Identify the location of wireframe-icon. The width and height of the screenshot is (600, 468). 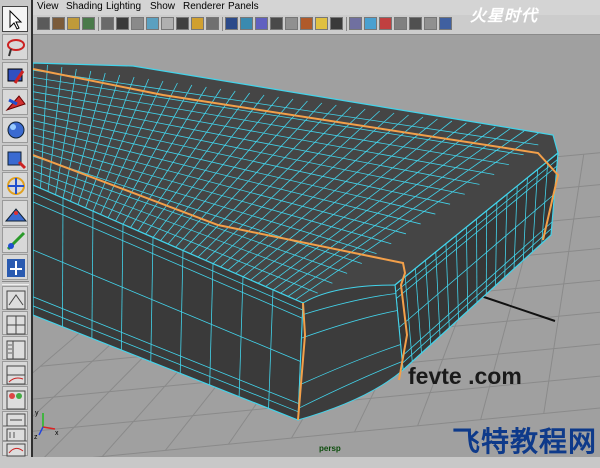
(231, 23).